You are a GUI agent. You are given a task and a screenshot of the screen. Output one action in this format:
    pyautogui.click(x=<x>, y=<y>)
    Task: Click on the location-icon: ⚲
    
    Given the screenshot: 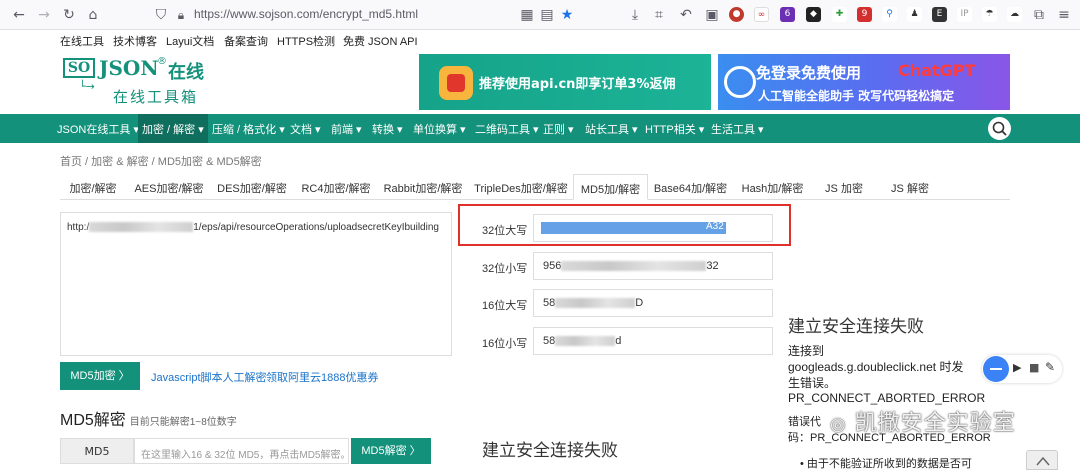 What is the action you would take?
    pyautogui.click(x=889, y=14)
    